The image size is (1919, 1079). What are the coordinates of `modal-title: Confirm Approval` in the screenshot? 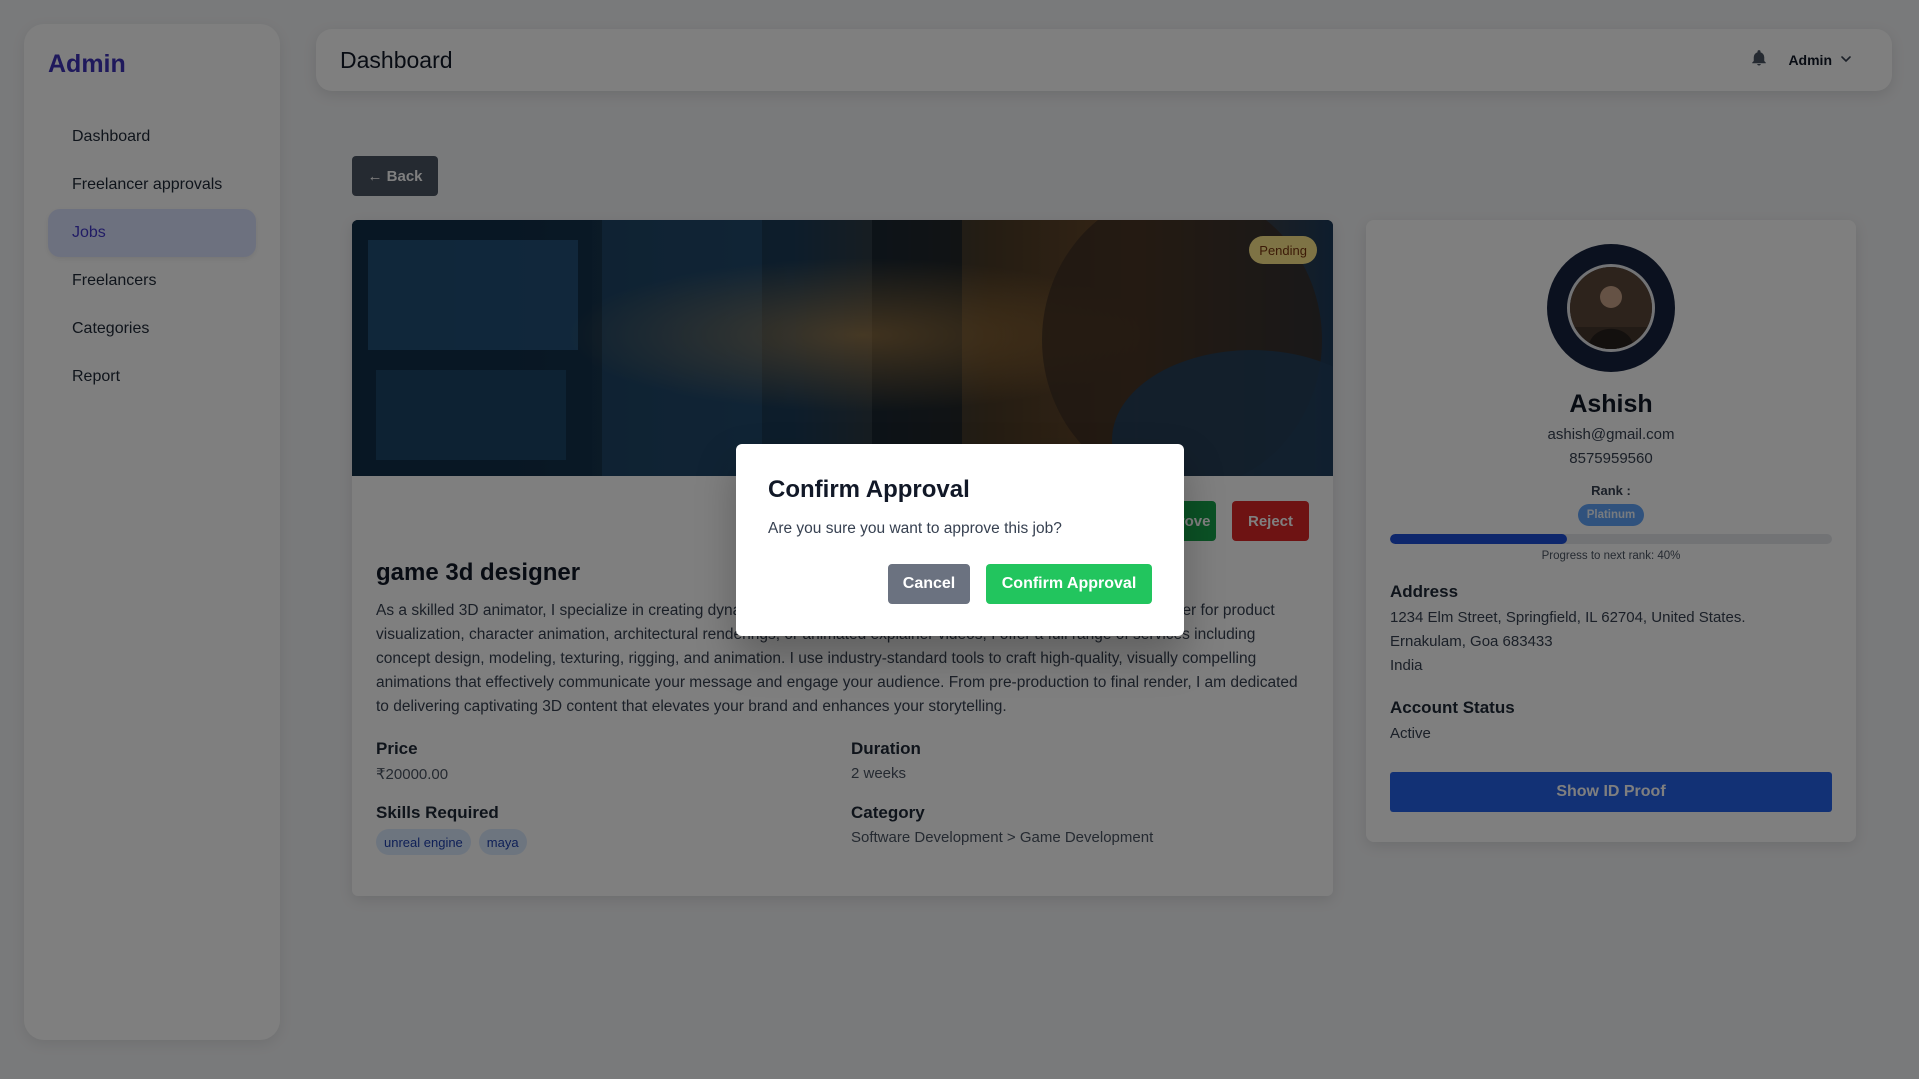 It's located at (869, 489).